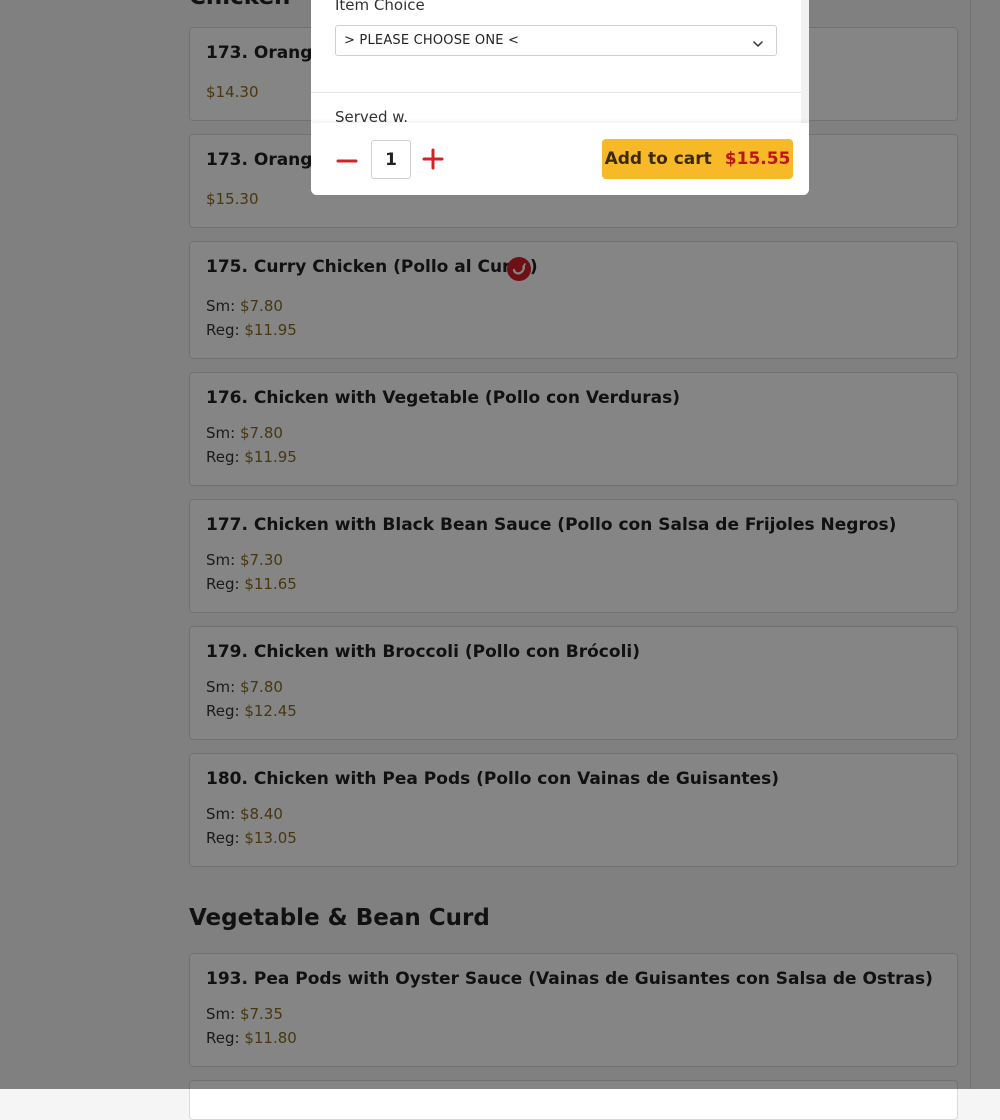 The height and width of the screenshot is (1120, 1000). Describe the element at coordinates (380, 7) in the screenshot. I see `item-choice-label: Item Choice` at that location.